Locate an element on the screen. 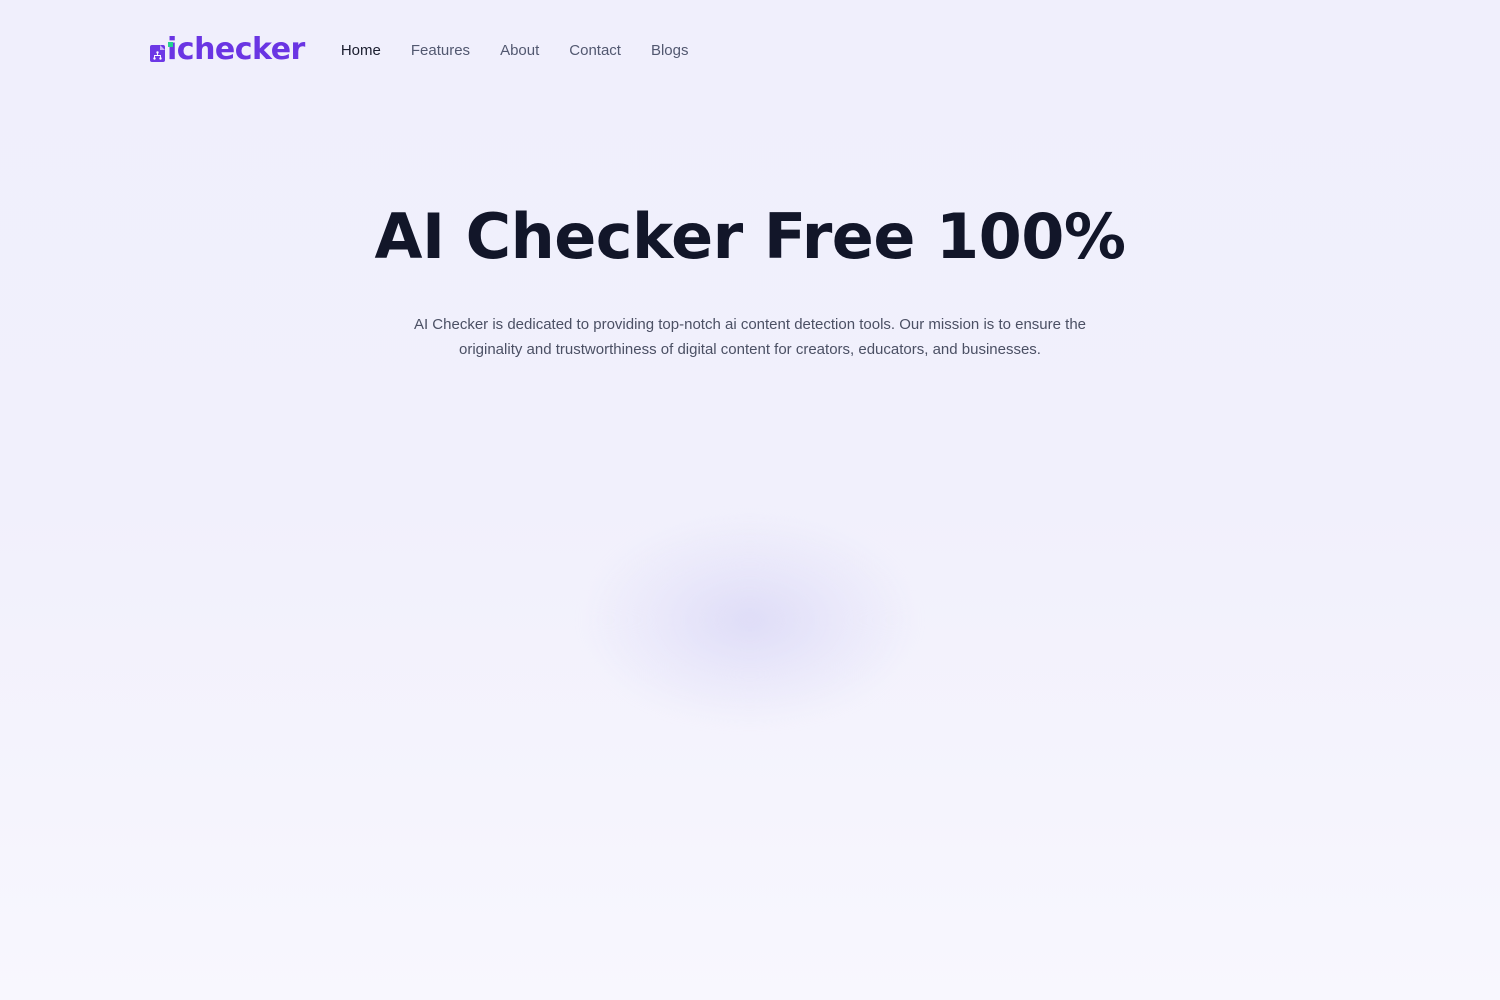  nav-links: Home Features About Contact Blogs is located at coordinates (515, 50).